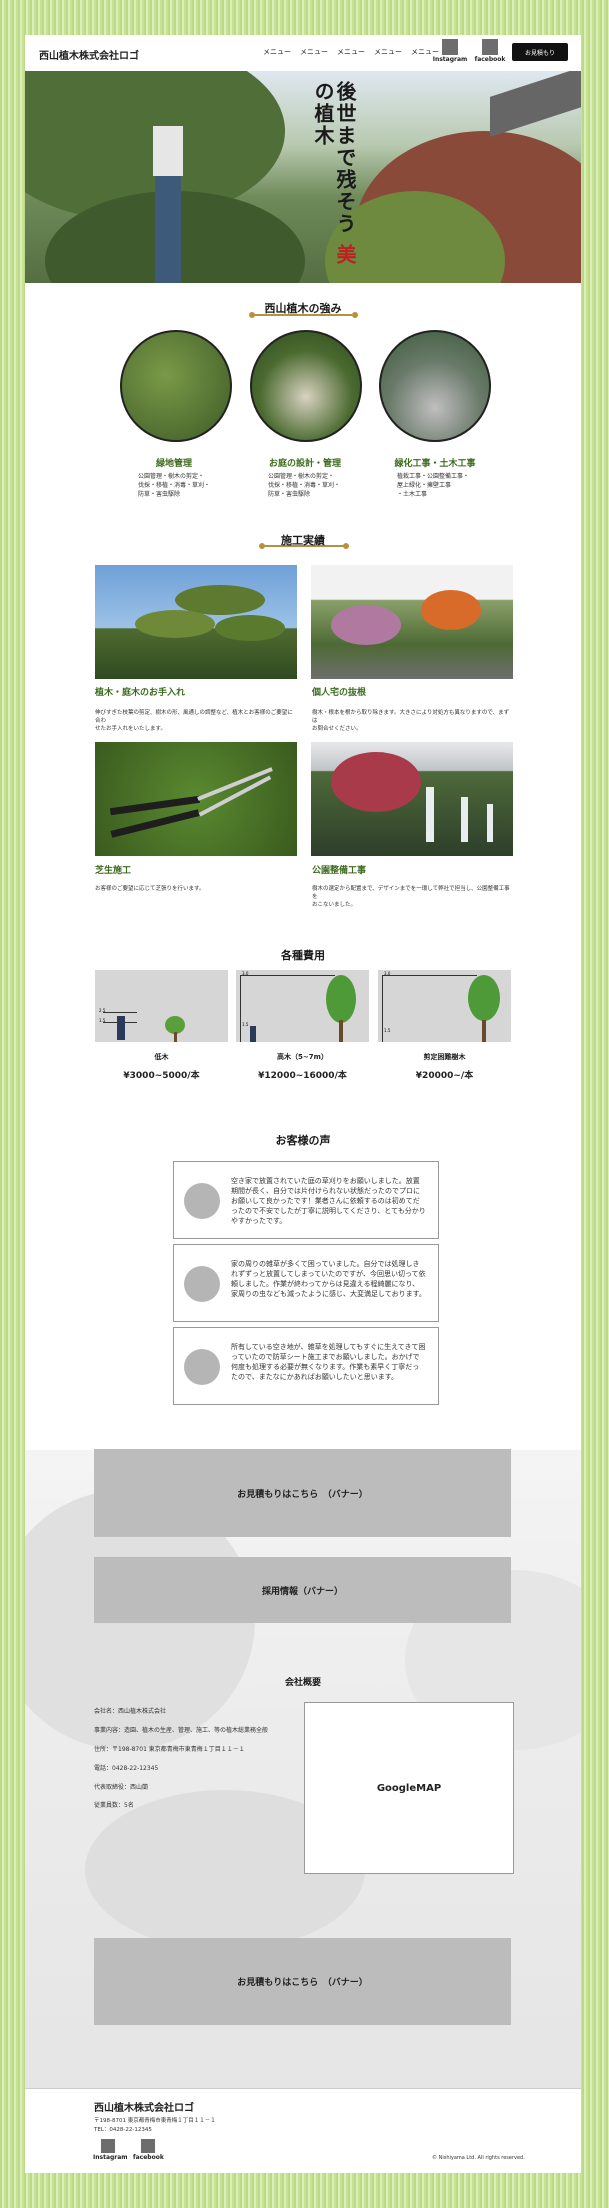 This screenshot has height=2208, width=609. I want to click on main-nav: メニュー メニュー メニュー メニュー メニュー, so click(351, 52).